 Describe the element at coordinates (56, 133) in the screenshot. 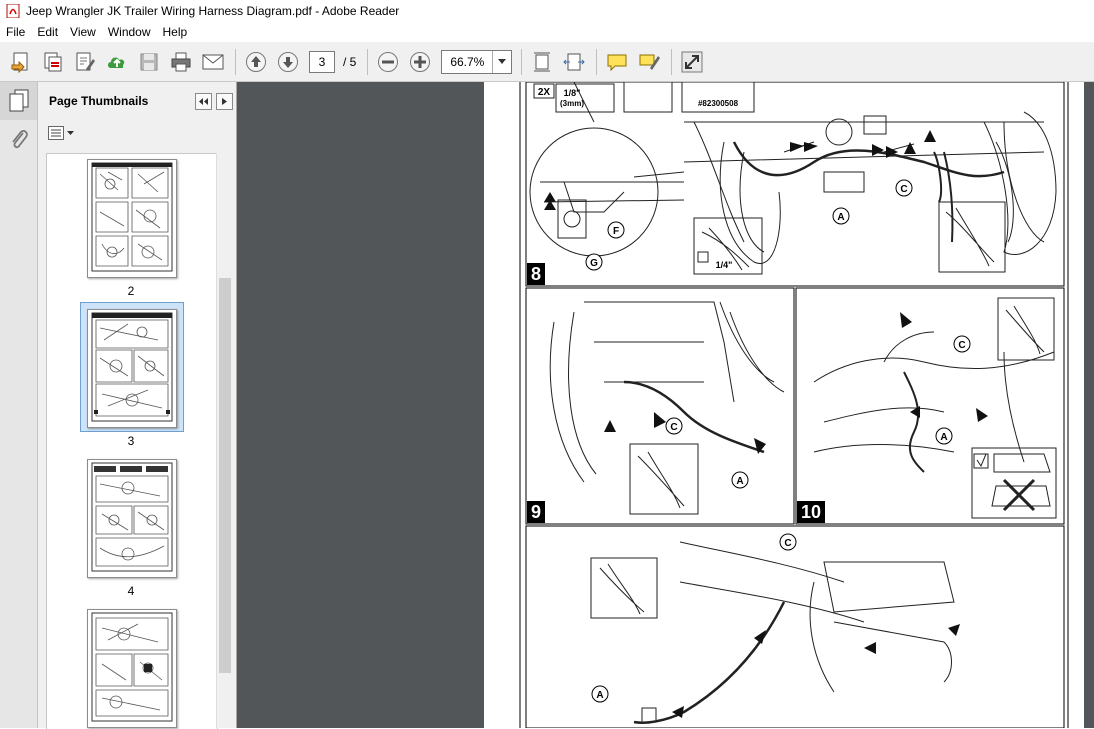

I see `list-options-icon` at that location.